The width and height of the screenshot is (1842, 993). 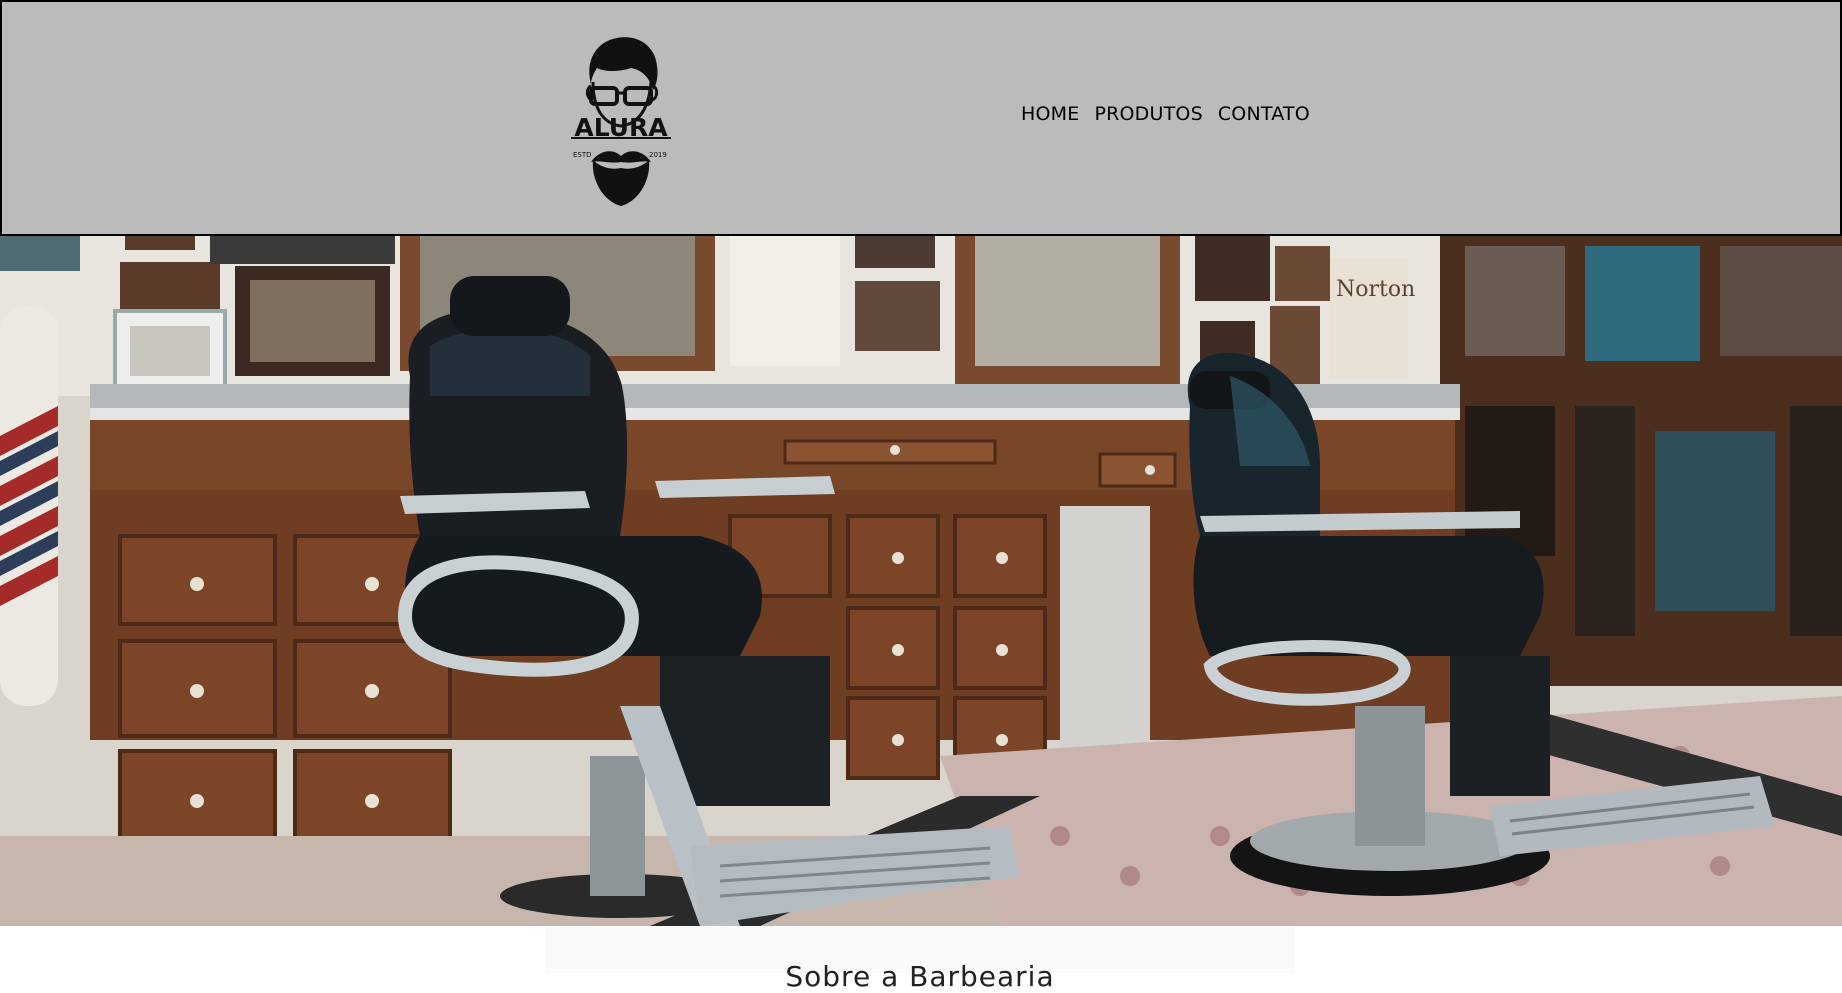 I want to click on nav-link-home: HOME, so click(x=1050, y=114).